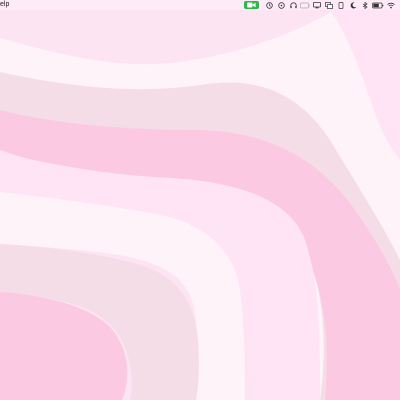 This screenshot has height=400, width=400. Describe the element at coordinates (269, 5) in the screenshot. I see `screen-time-icon` at that location.